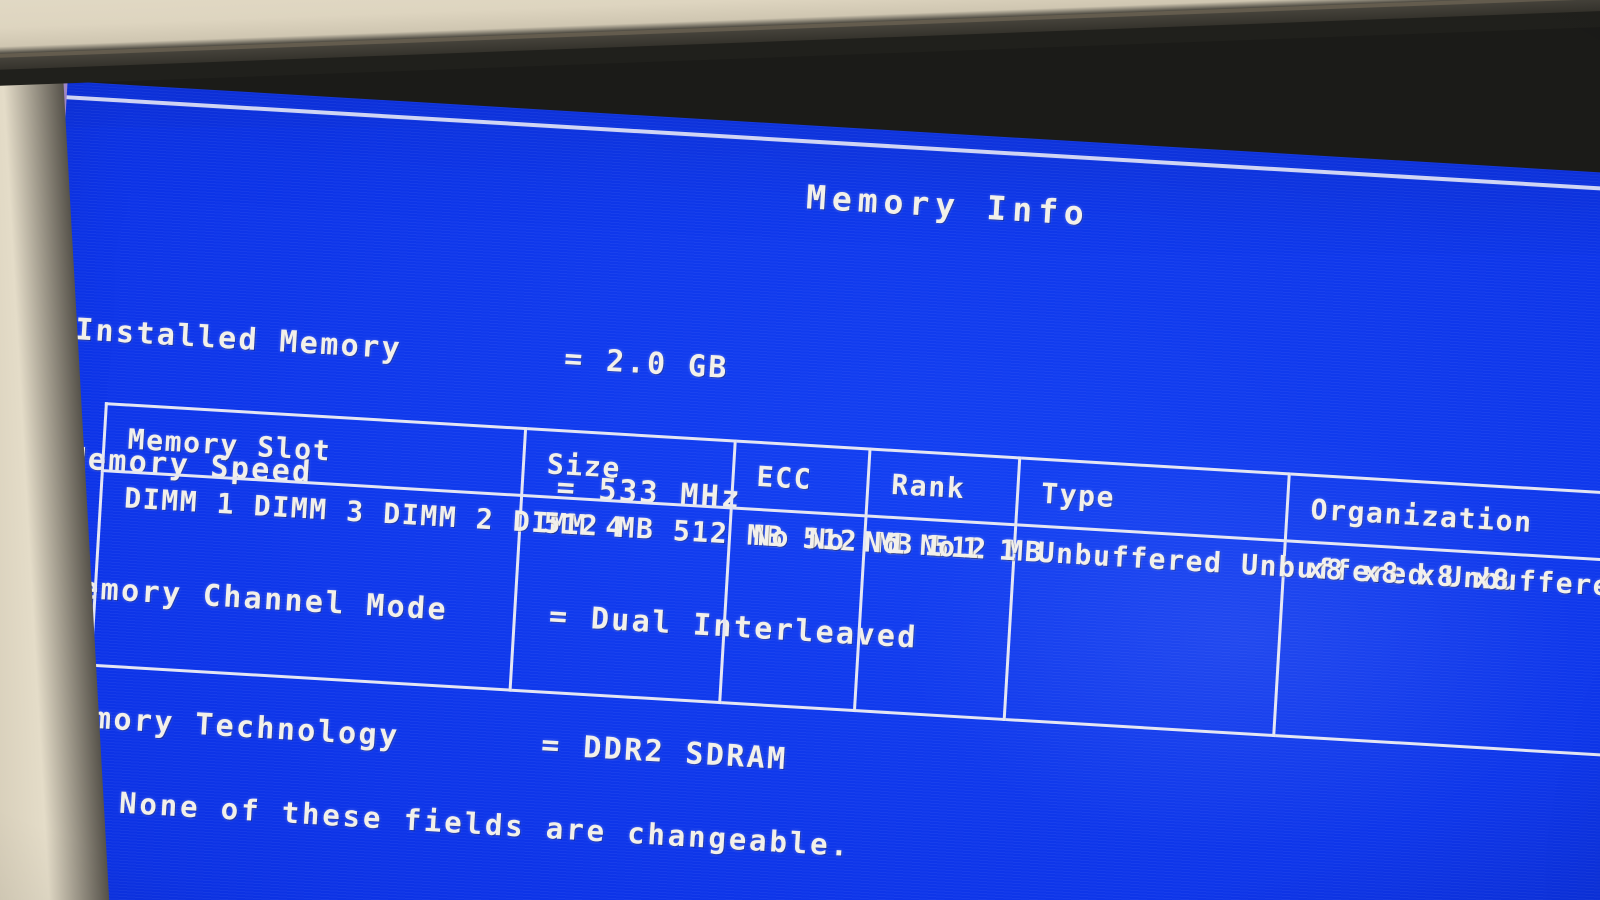 This screenshot has width=1600, height=900. Describe the element at coordinates (226, 726) in the screenshot. I see `summary-label-memory-technology: Memory Technology` at that location.